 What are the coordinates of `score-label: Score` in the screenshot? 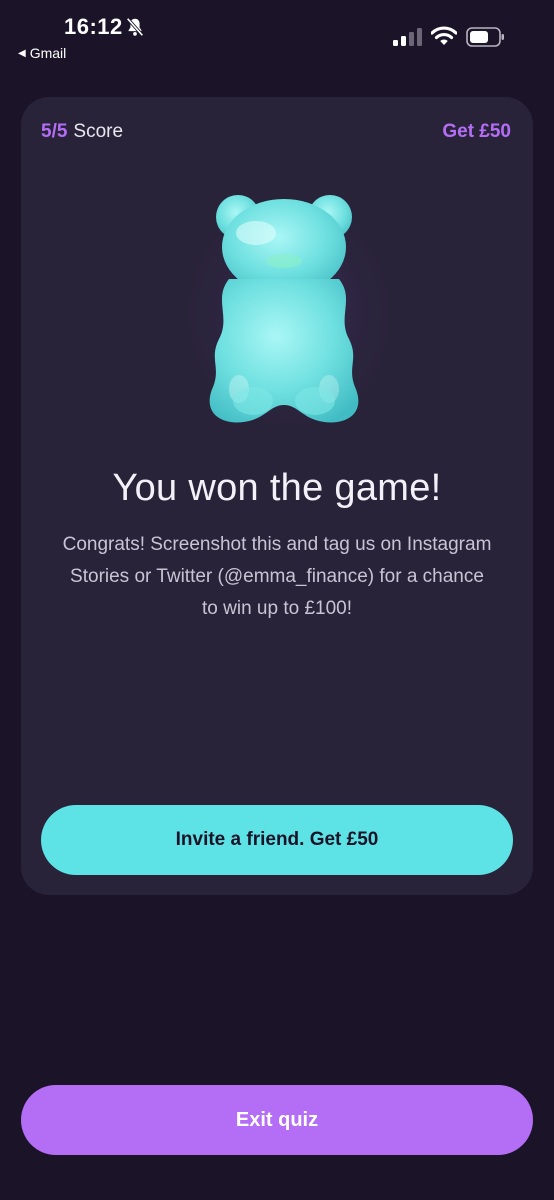 It's located at (98, 131).